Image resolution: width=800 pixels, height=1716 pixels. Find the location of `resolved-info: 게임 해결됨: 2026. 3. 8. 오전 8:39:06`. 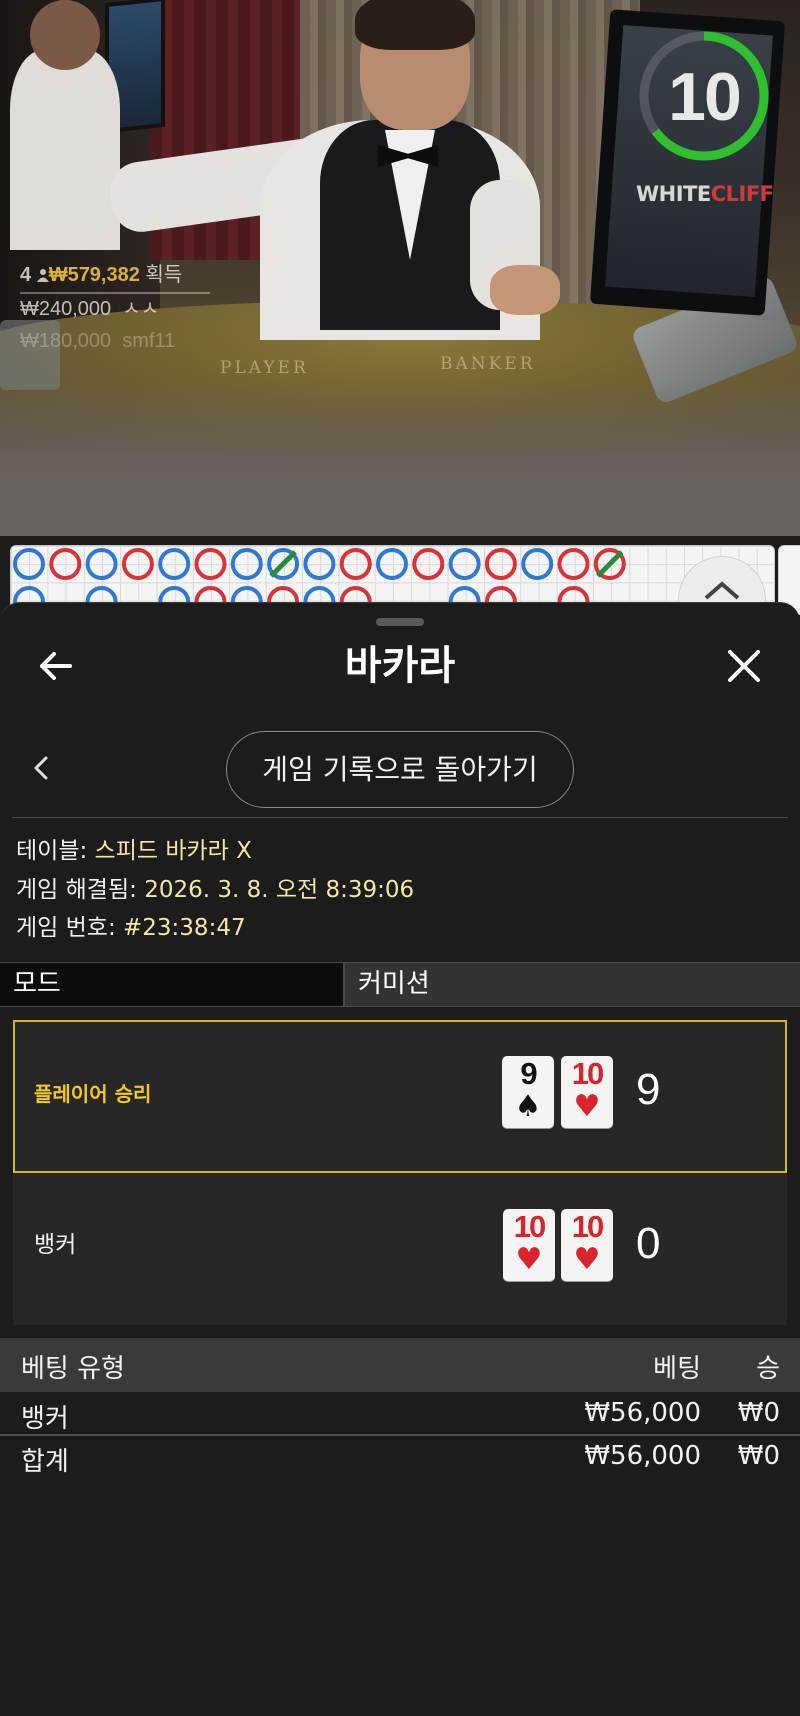

resolved-info: 게임 해결됨: 2026. 3. 8. 오전 8:39:06 is located at coordinates (215, 890).